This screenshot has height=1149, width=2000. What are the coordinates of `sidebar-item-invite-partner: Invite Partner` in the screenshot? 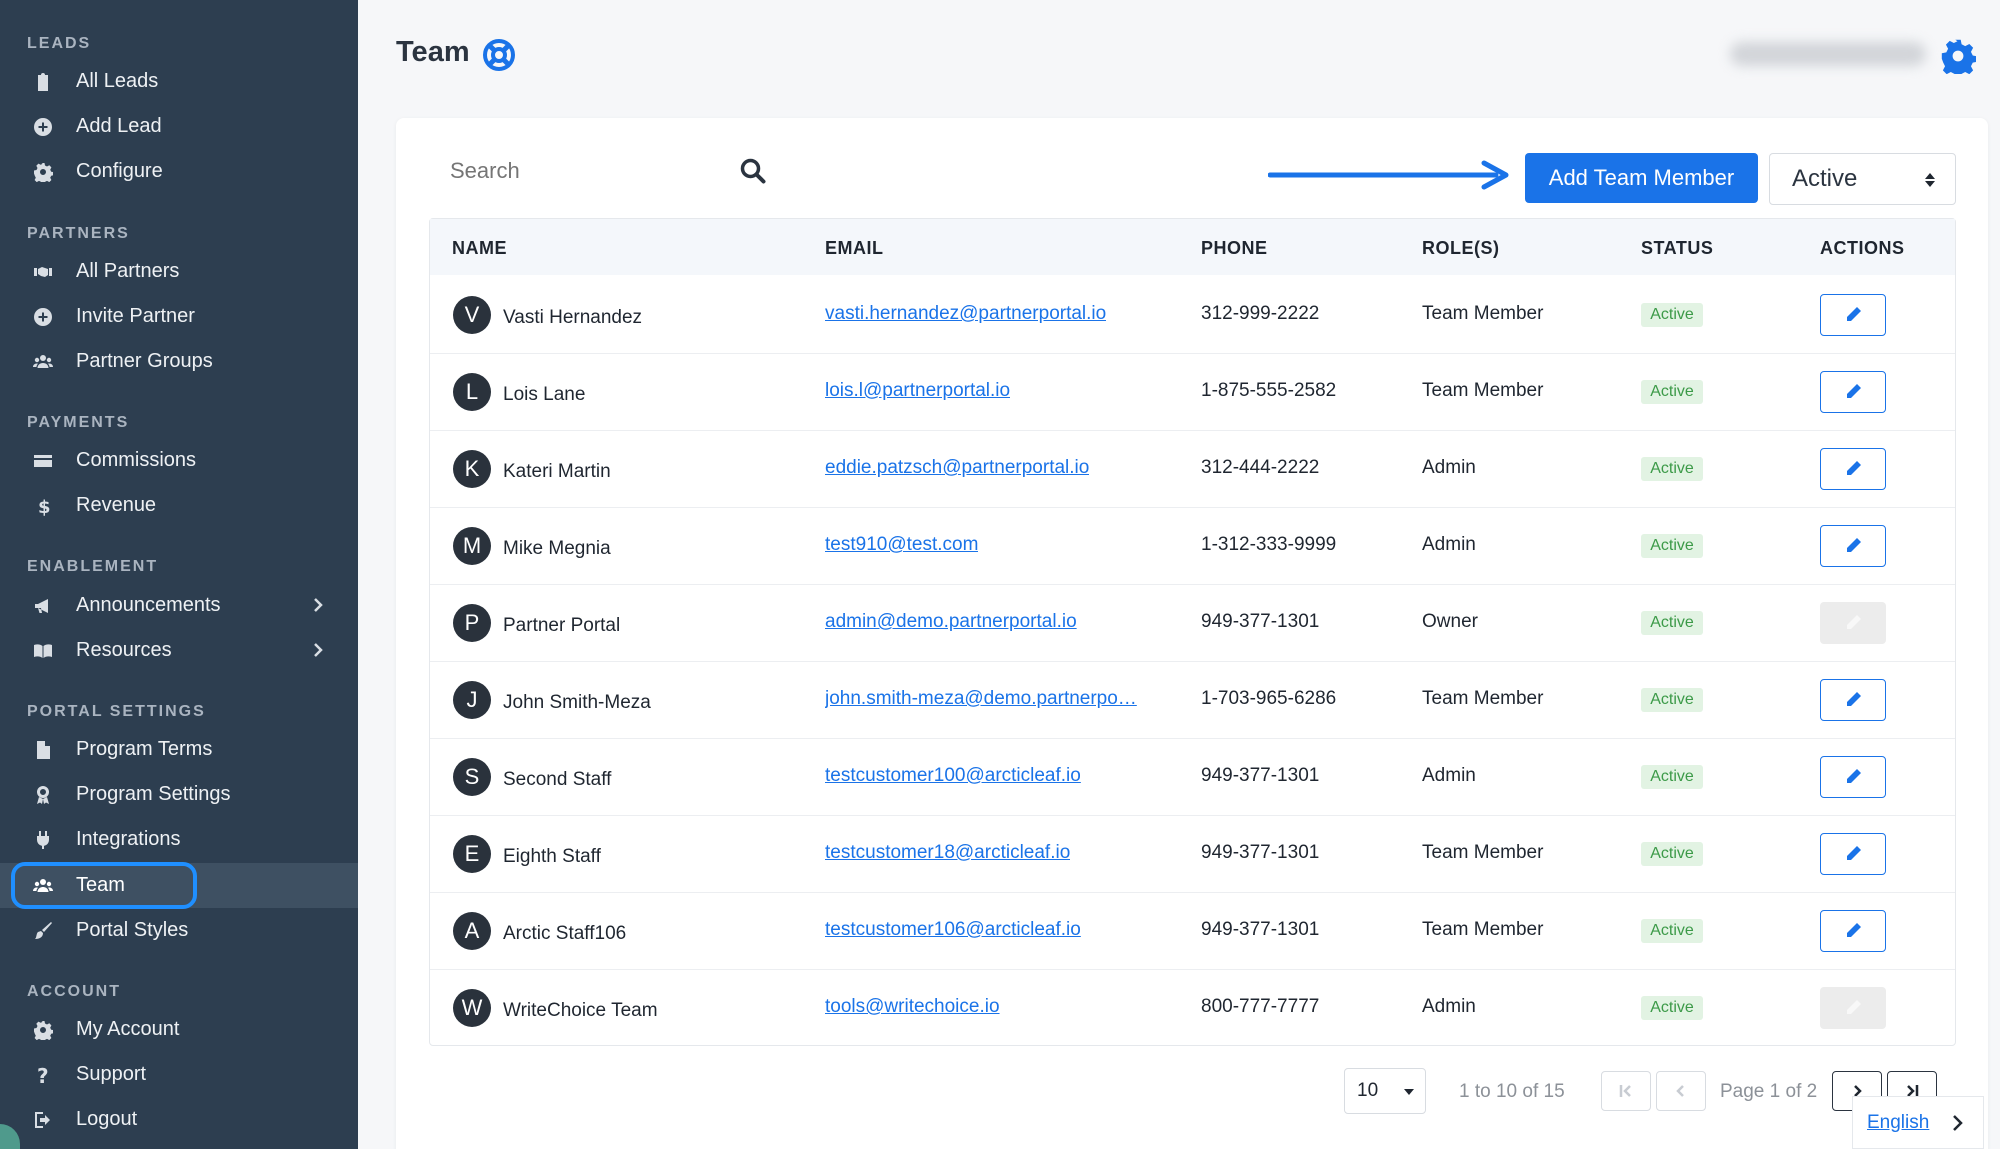 It's located at (179, 316).